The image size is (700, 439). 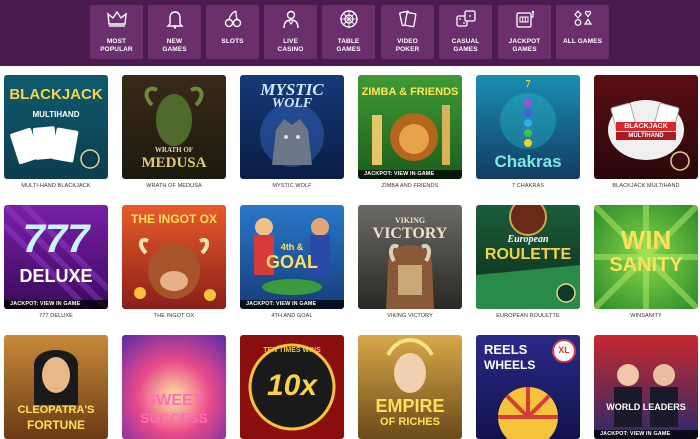 What do you see at coordinates (524, 32) in the screenshot?
I see `category-jackpot-games: JACKPOT GAMES` at bounding box center [524, 32].